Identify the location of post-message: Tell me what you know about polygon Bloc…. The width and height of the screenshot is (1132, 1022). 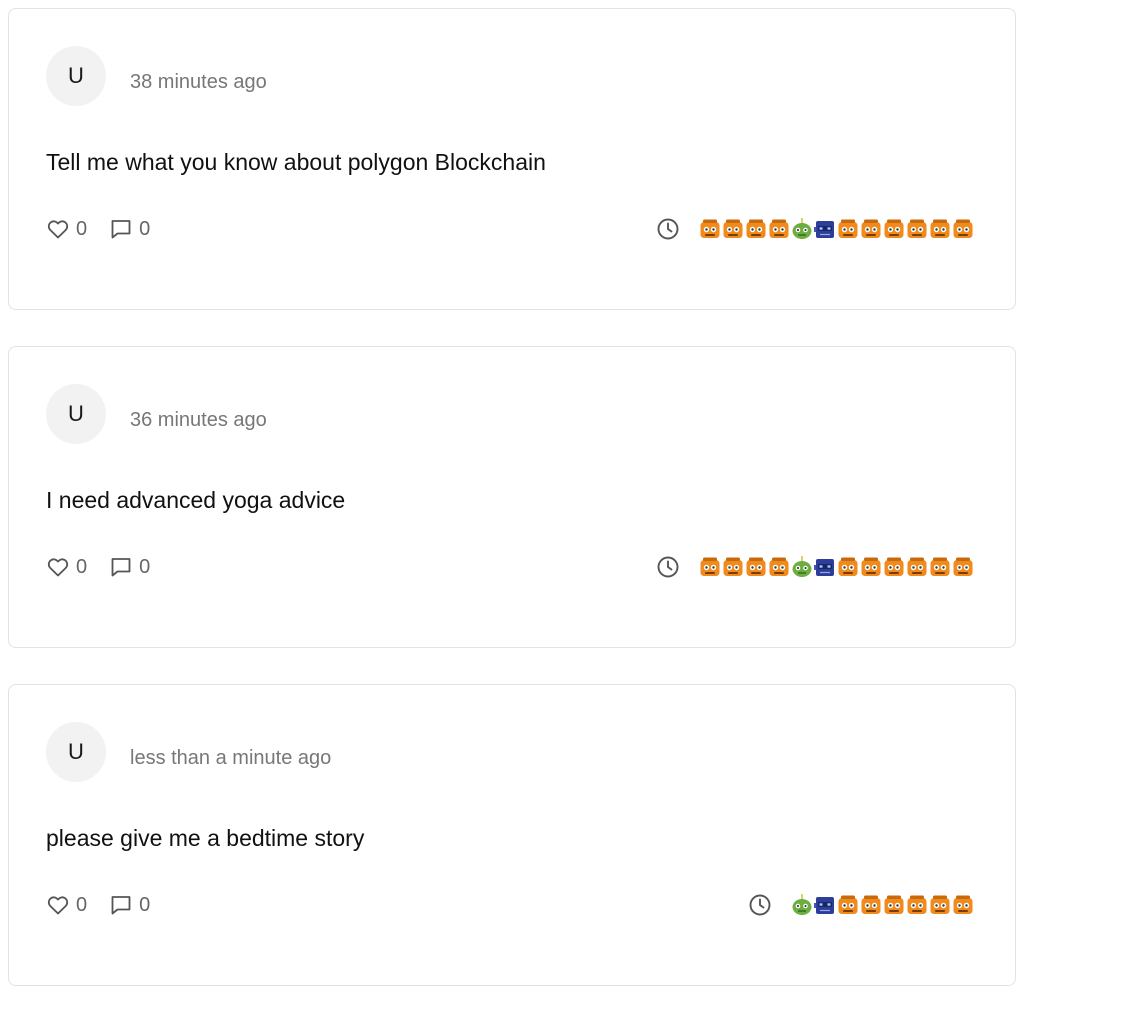
(296, 162).